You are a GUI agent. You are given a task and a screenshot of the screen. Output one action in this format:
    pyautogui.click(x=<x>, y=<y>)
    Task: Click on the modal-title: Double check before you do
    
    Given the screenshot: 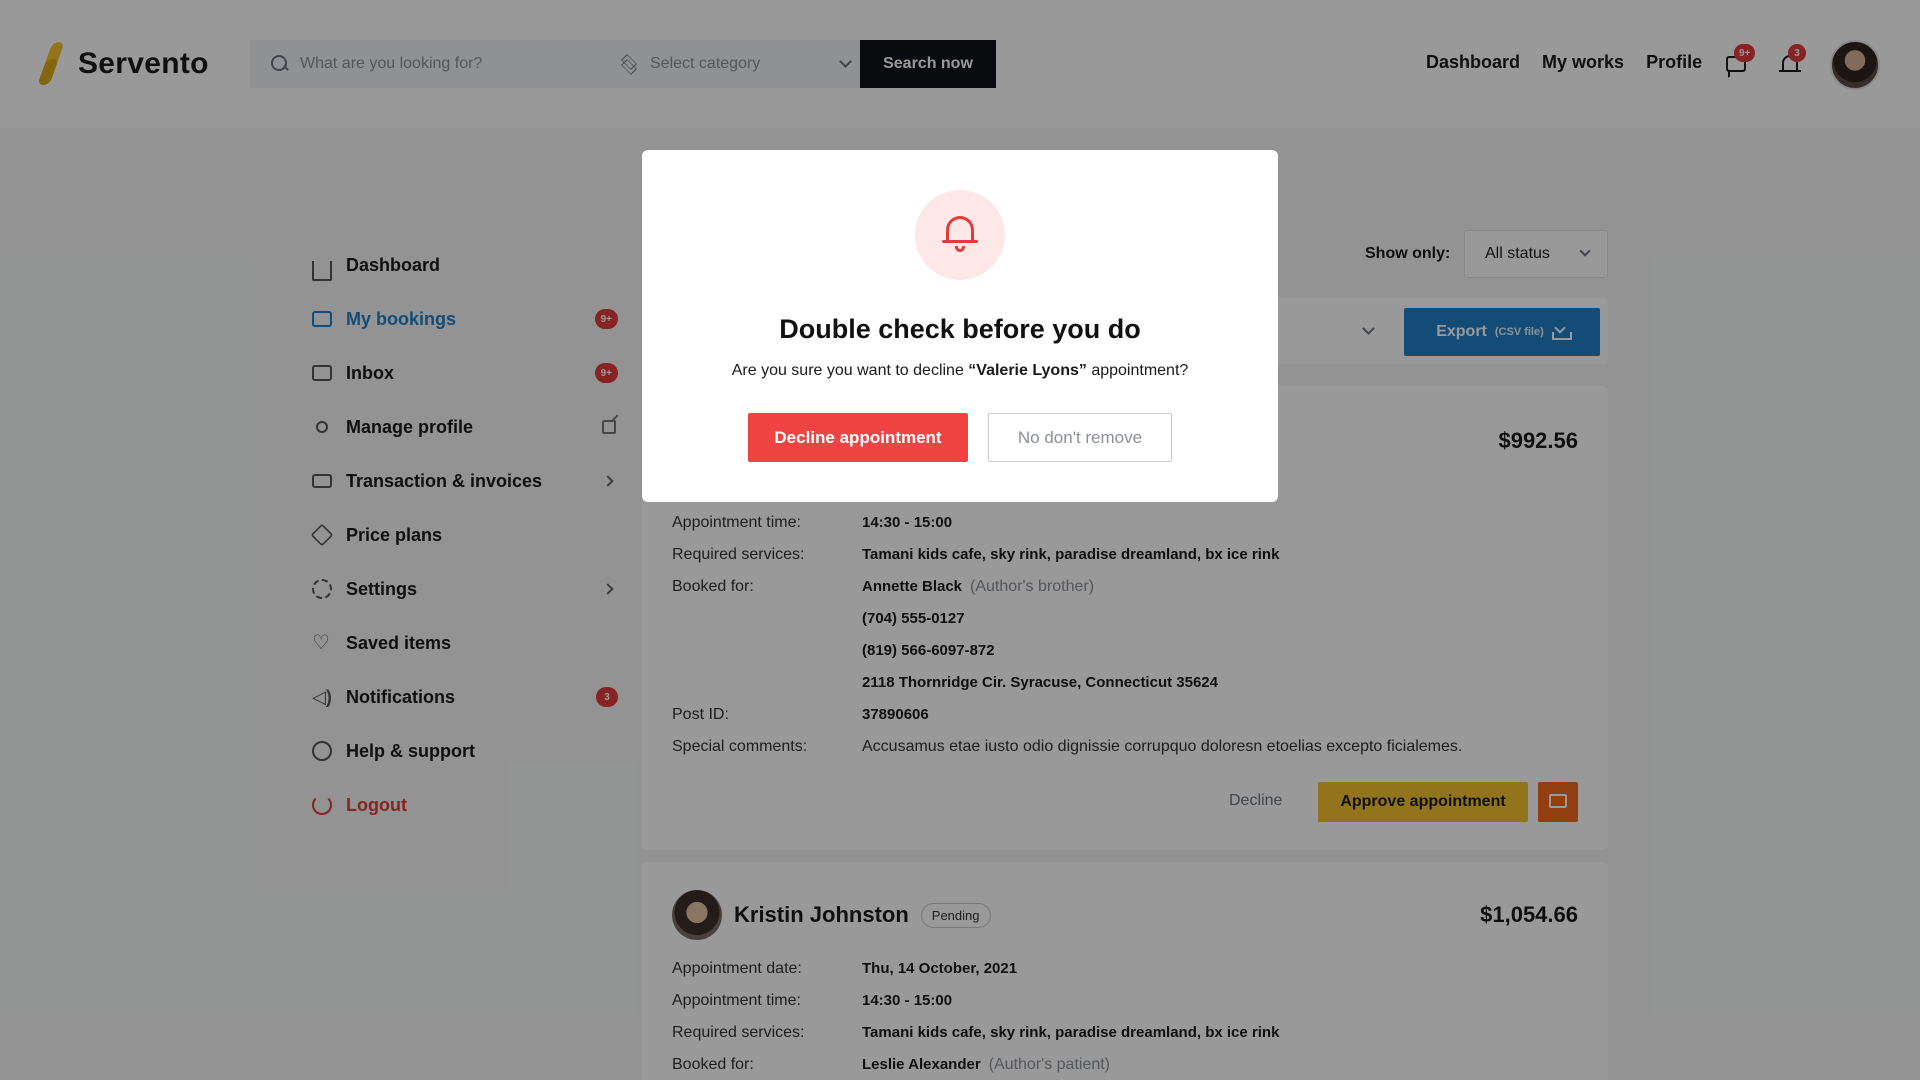 What is the action you would take?
    pyautogui.click(x=960, y=329)
    